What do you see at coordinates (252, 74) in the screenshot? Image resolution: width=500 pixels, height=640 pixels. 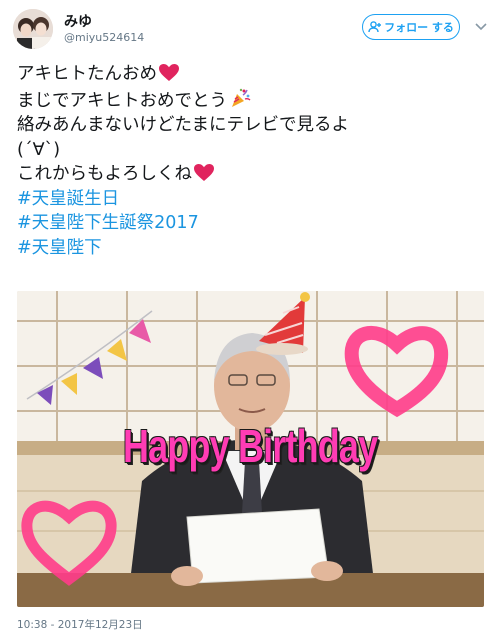 I see `tweet-line: アキヒトたんおめ` at bounding box center [252, 74].